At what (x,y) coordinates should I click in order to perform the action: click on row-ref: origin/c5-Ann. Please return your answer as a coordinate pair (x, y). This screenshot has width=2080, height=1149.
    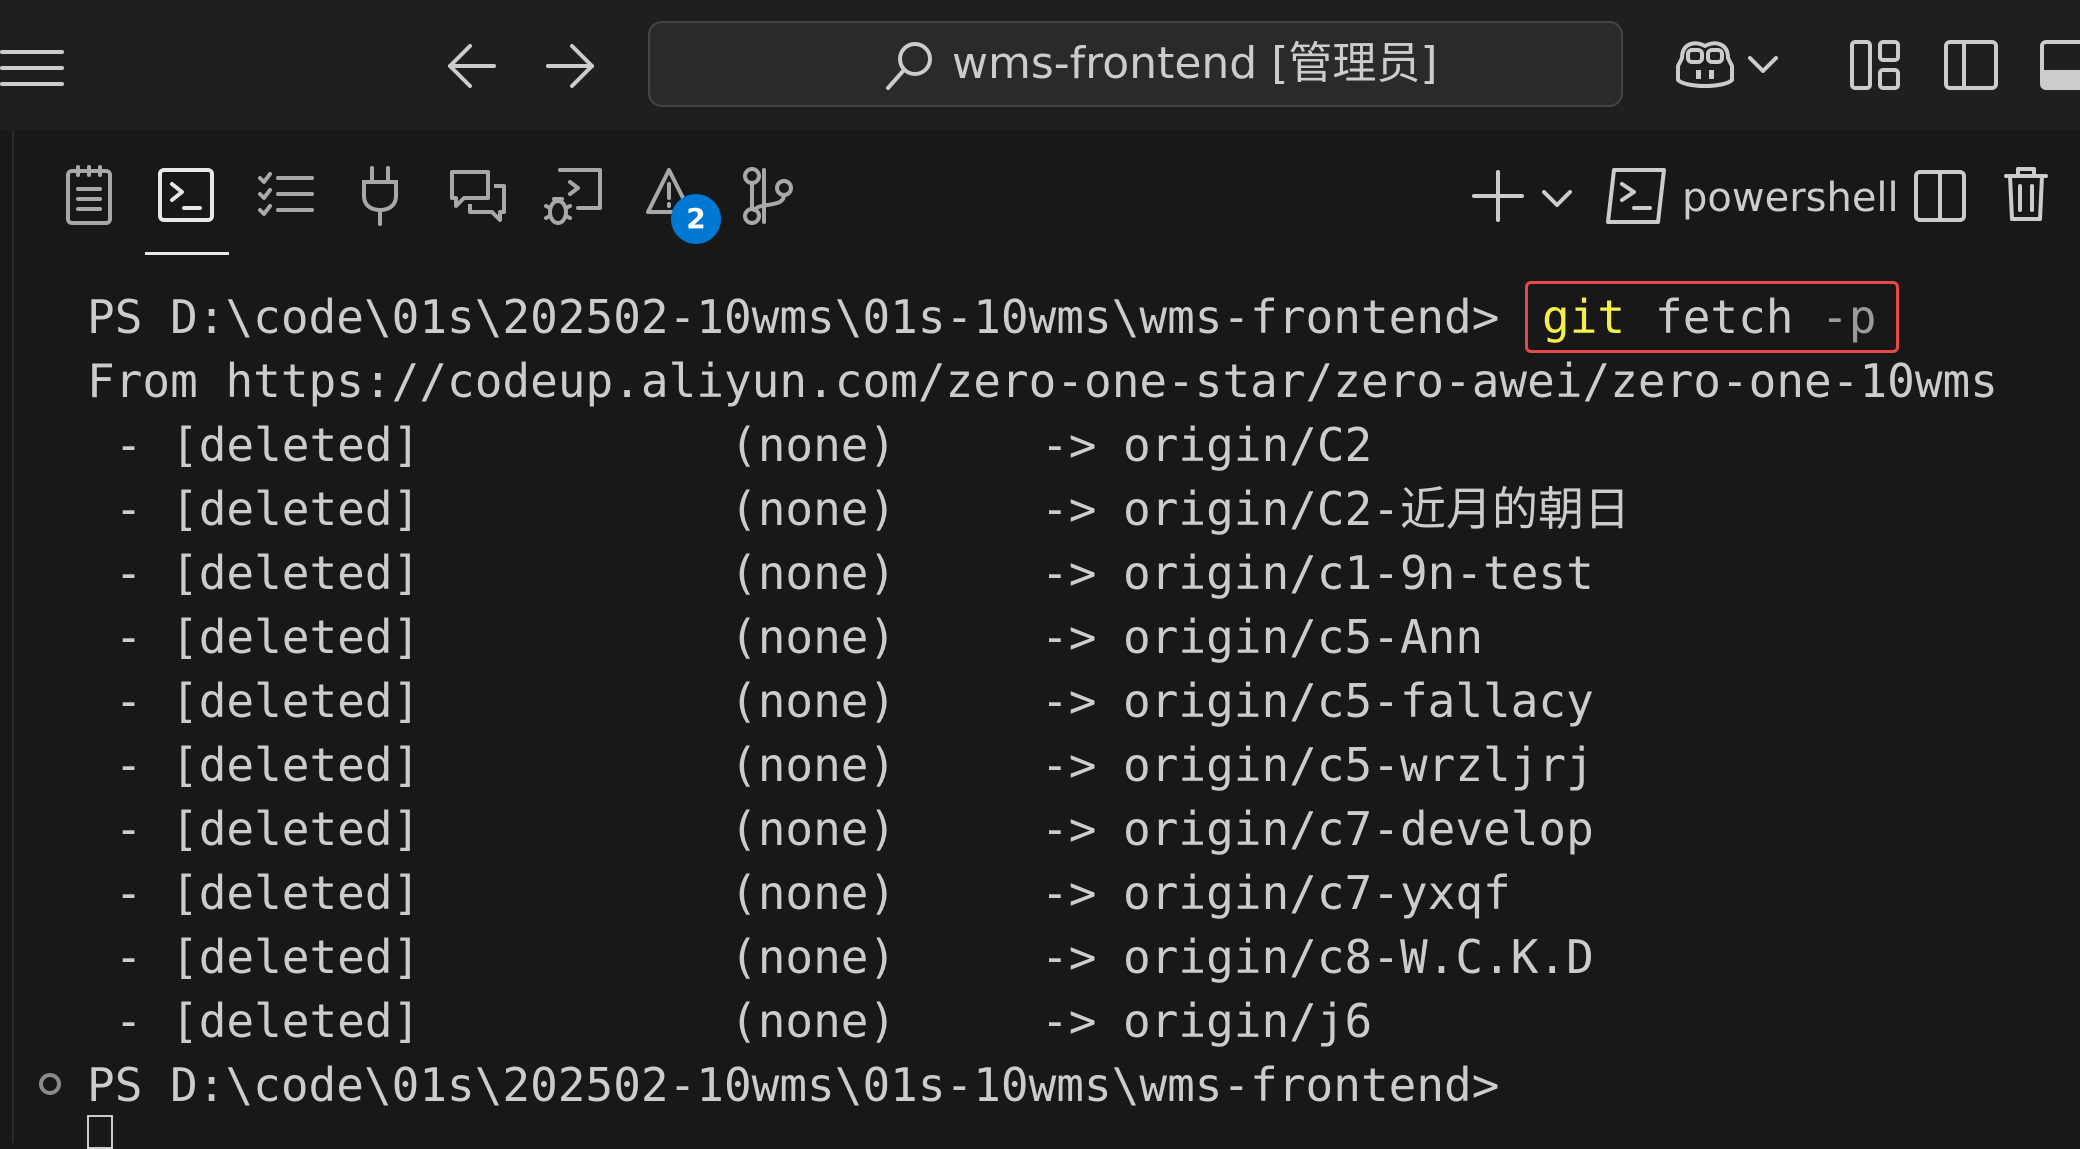
    Looking at the image, I should click on (1303, 637).